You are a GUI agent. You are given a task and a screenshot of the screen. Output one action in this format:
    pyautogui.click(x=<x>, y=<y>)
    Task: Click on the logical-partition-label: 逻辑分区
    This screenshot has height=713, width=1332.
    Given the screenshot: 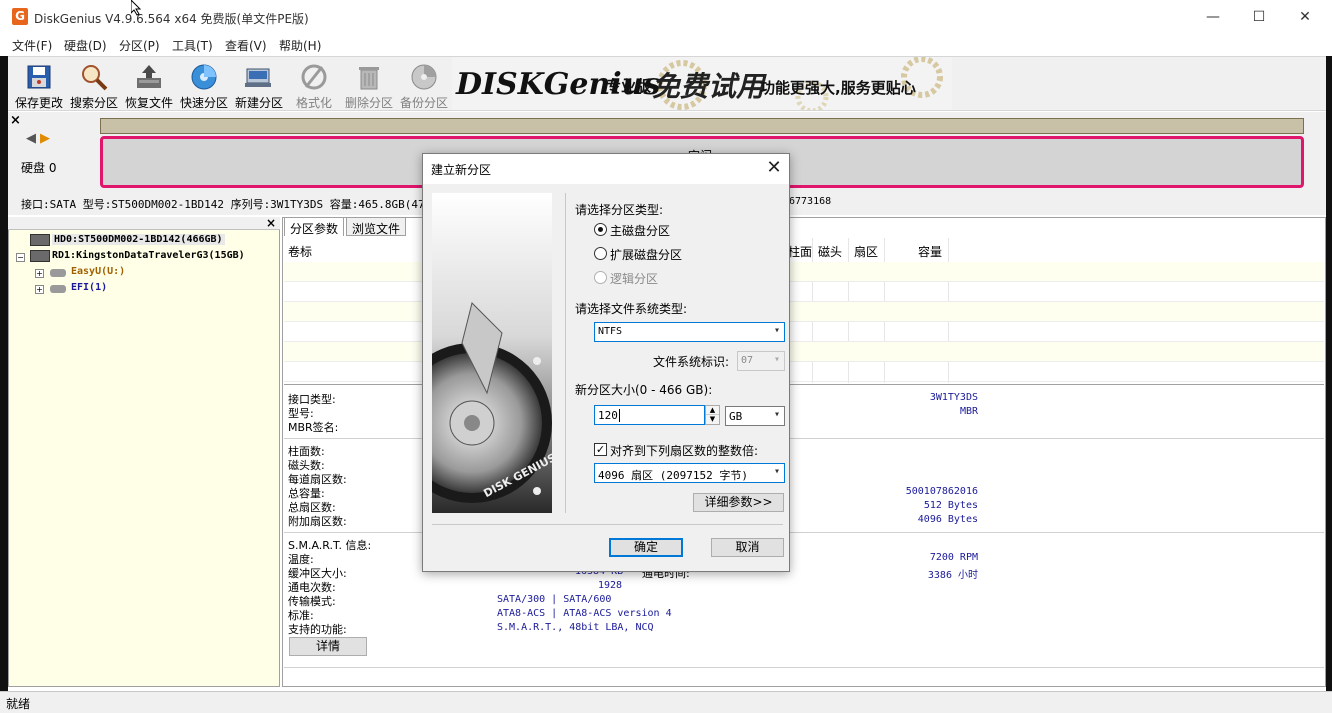 What is the action you would take?
    pyautogui.click(x=634, y=279)
    